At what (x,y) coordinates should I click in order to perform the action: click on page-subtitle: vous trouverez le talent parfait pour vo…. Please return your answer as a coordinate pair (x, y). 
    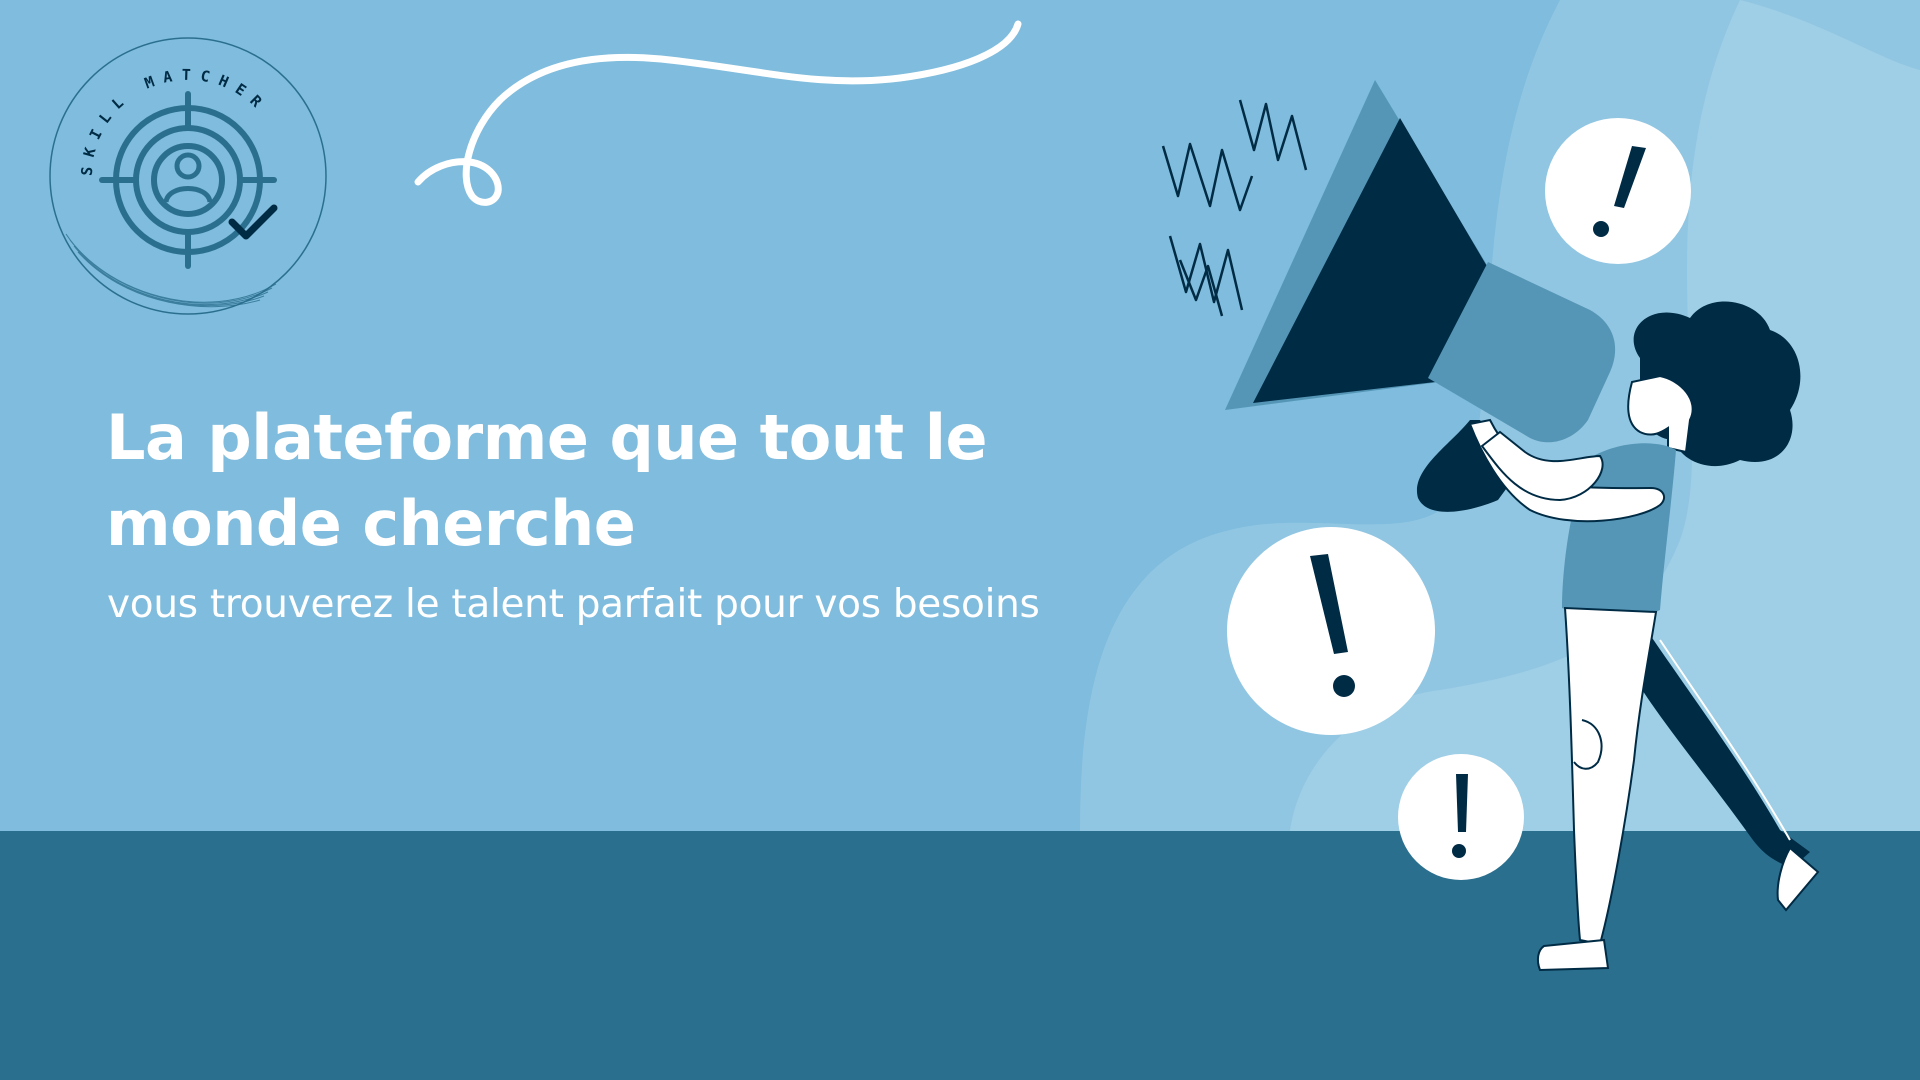
    Looking at the image, I should click on (573, 604).